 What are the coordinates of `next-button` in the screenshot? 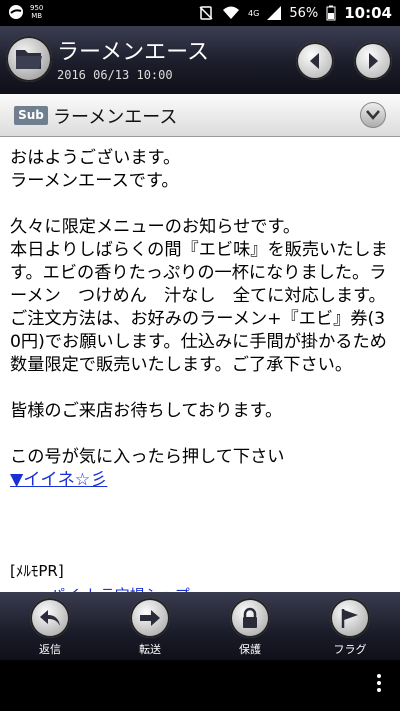 It's located at (373, 61).